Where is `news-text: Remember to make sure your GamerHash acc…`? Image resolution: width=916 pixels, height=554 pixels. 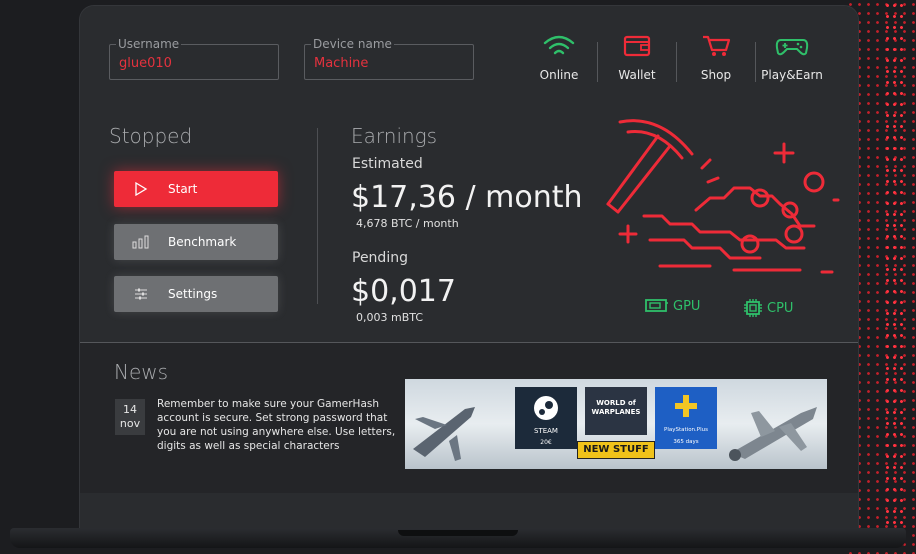 news-text: Remember to make sure your GamerHash acc… is located at coordinates (276, 425).